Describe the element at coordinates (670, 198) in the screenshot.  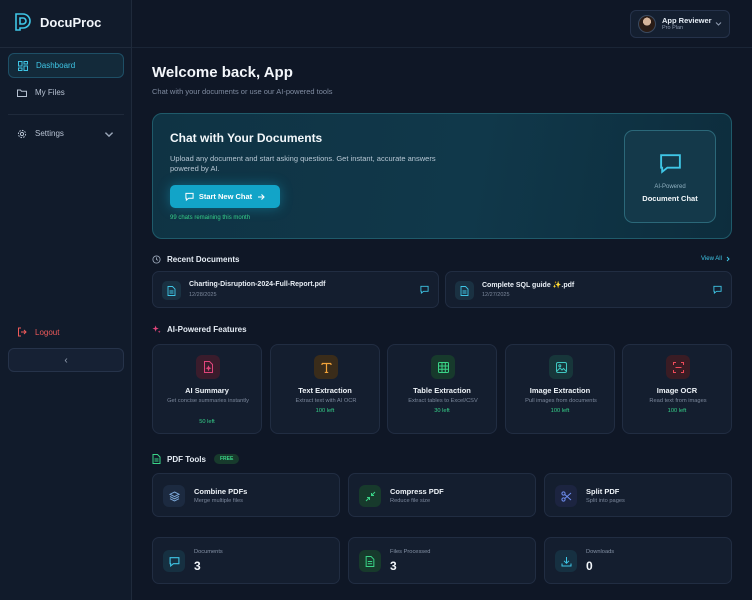
I see `document-chat-title: Document Chat` at that location.